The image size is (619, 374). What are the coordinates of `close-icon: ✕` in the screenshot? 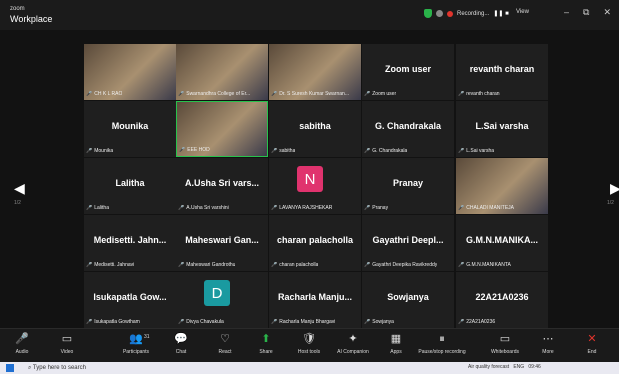 It's located at (607, 12).